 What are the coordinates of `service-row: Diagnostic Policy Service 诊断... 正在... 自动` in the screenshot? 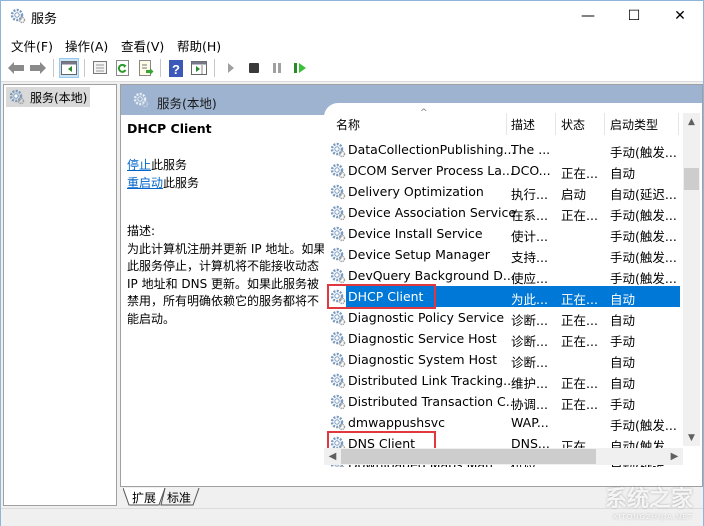 It's located at (502, 317).